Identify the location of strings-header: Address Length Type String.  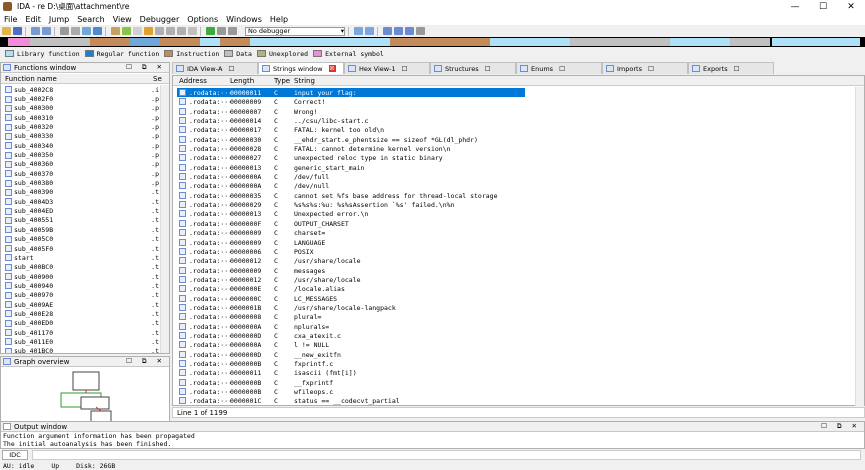
(518, 81).